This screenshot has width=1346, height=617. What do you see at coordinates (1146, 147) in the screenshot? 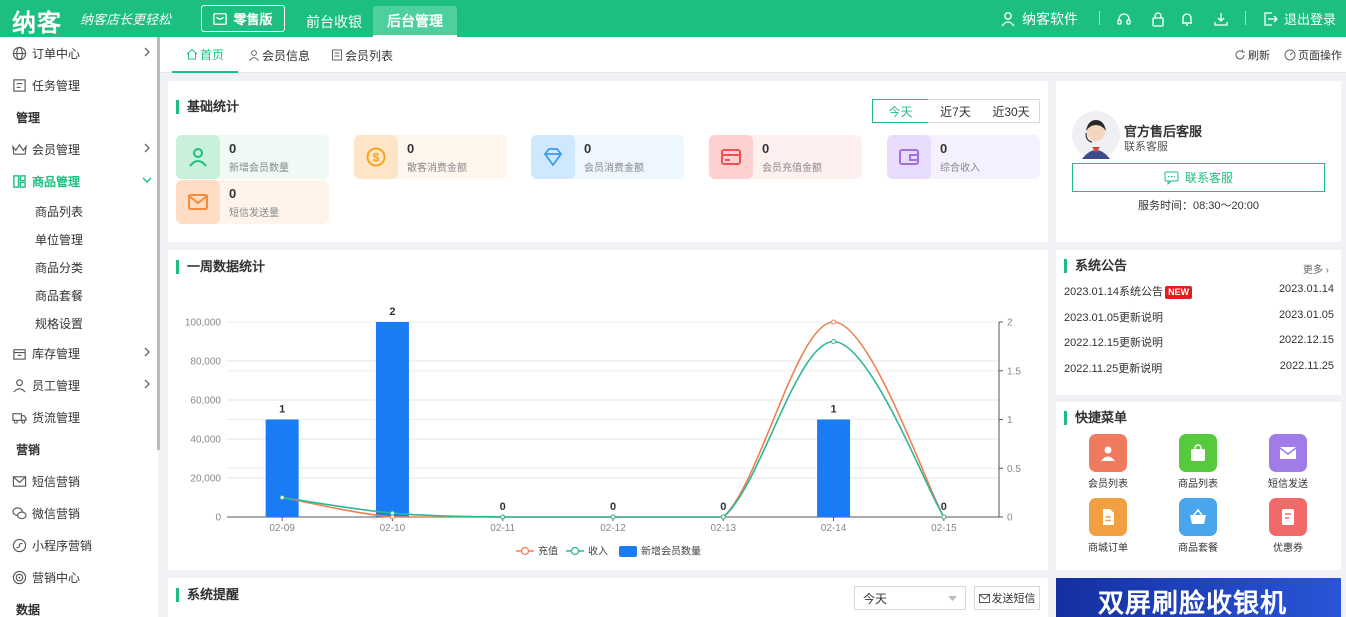
I see `service-subtitle: 联系客服` at bounding box center [1146, 147].